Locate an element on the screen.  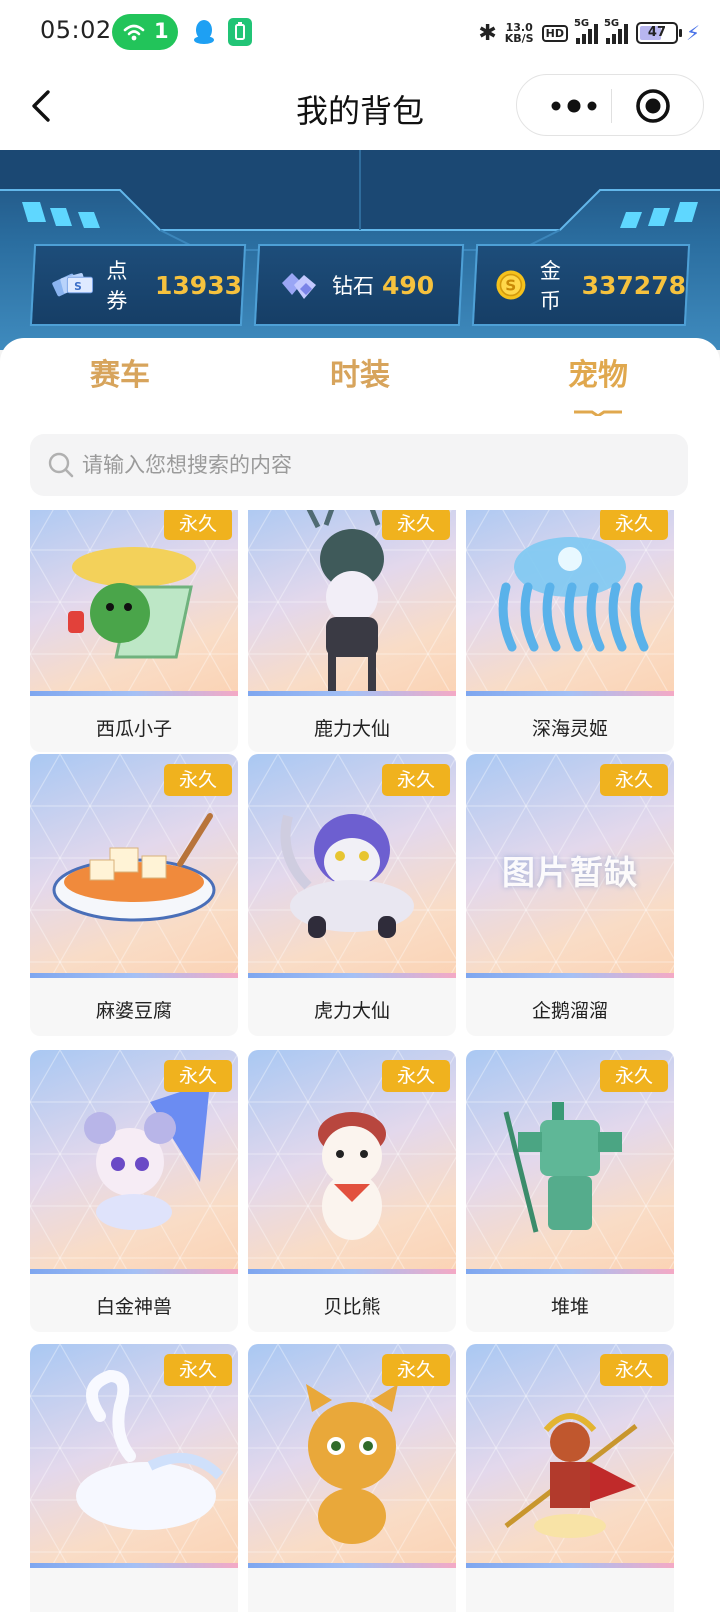
currency-value: 337278 is located at coordinates (633, 285).